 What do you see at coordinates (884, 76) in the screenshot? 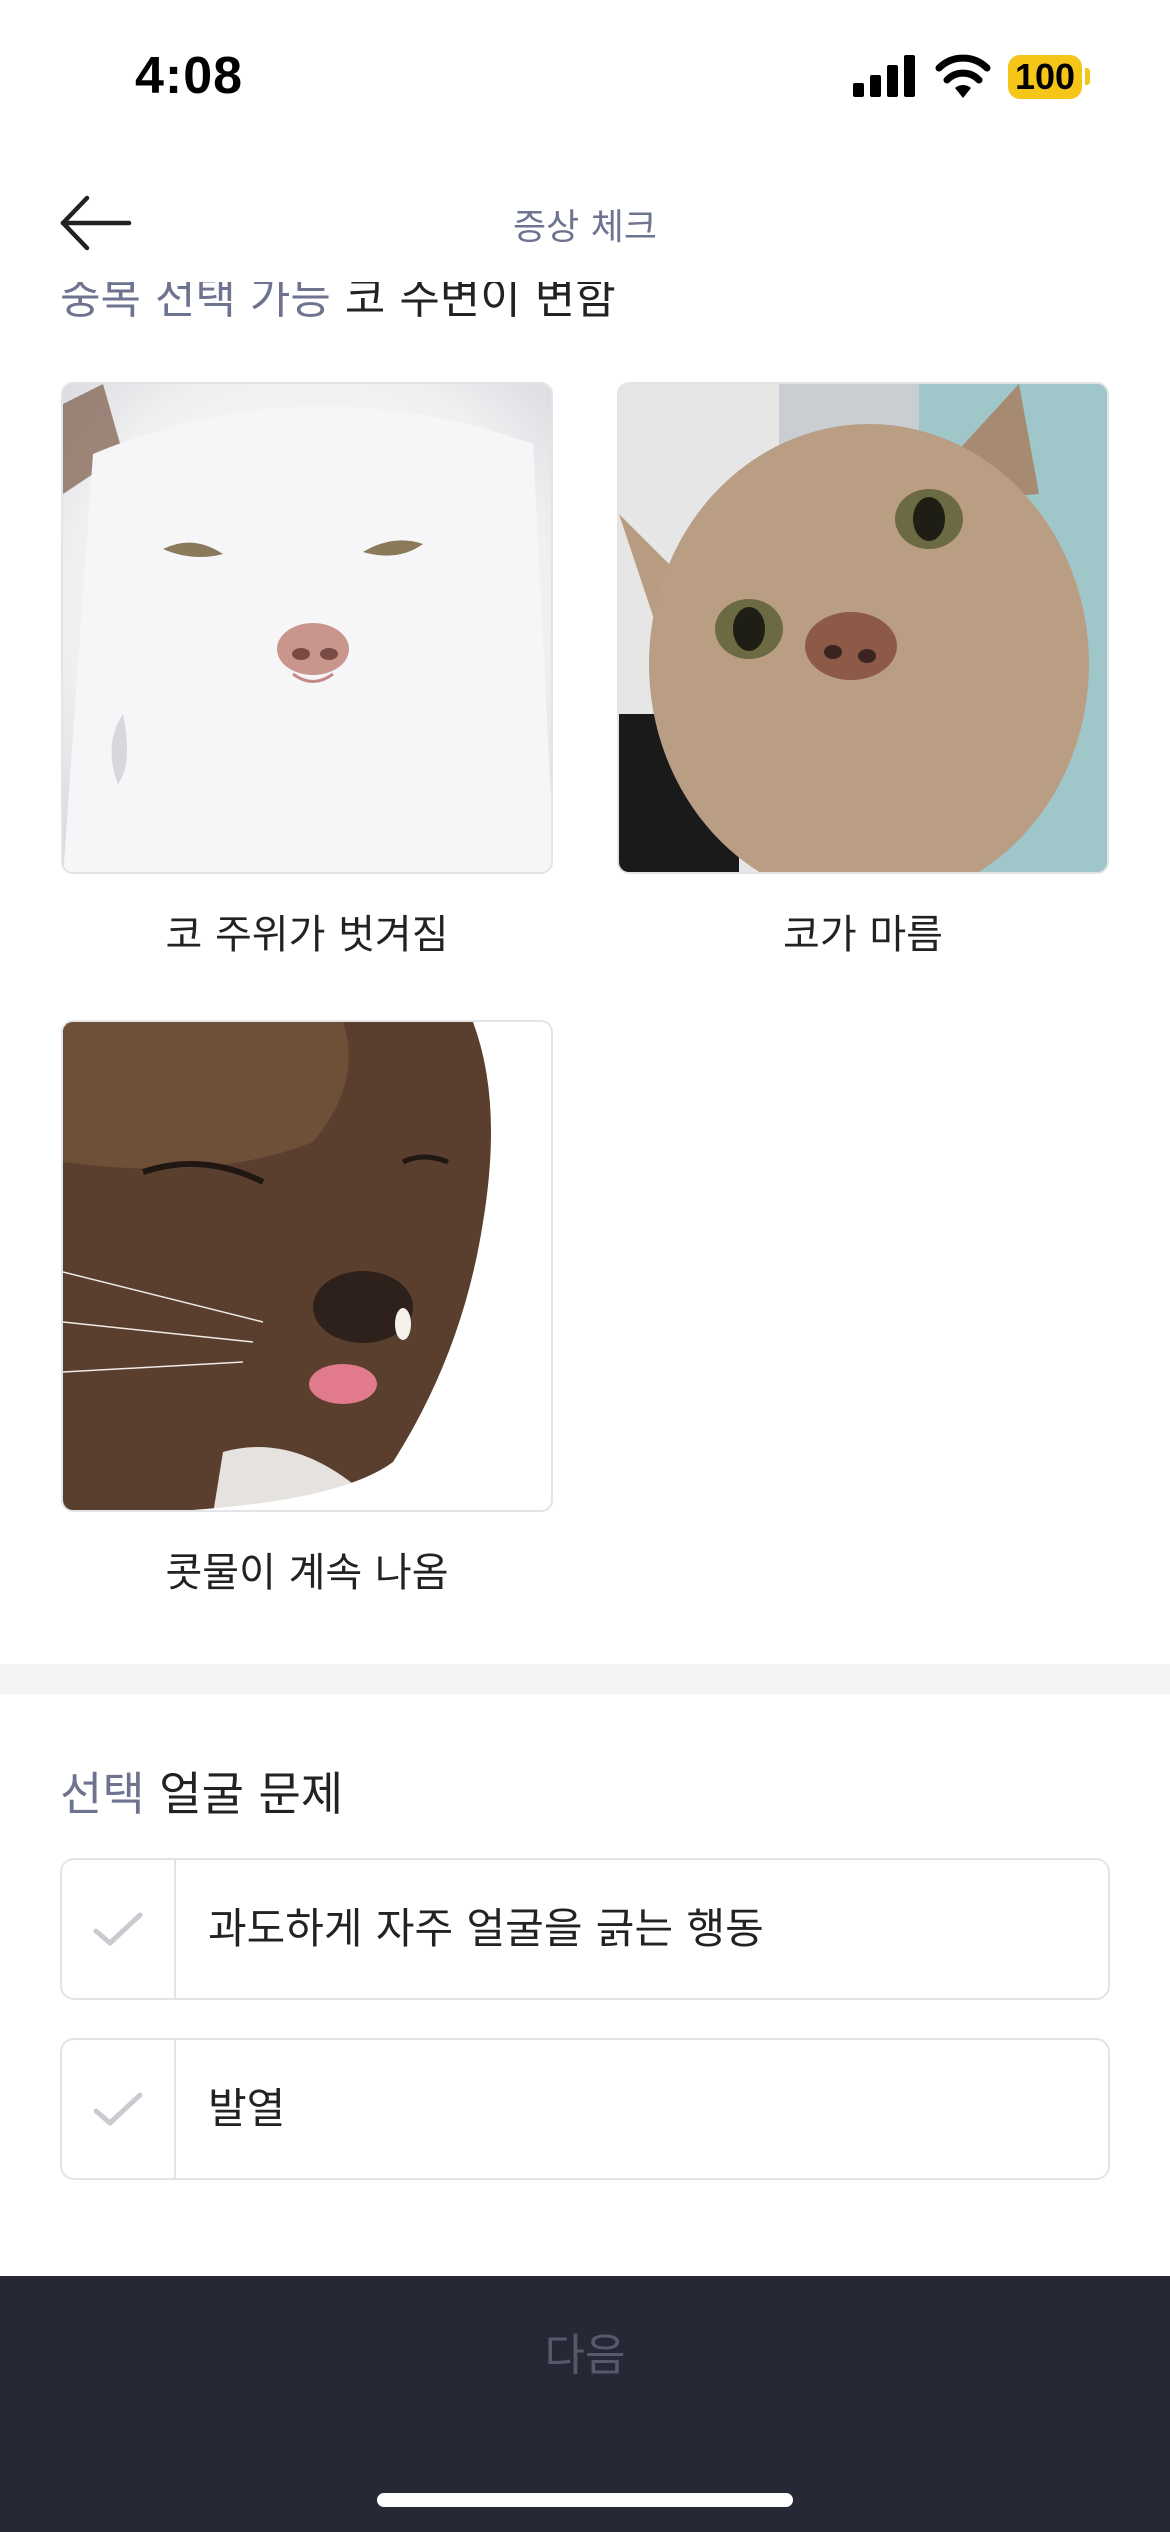
I see `cellular-signal-icon` at bounding box center [884, 76].